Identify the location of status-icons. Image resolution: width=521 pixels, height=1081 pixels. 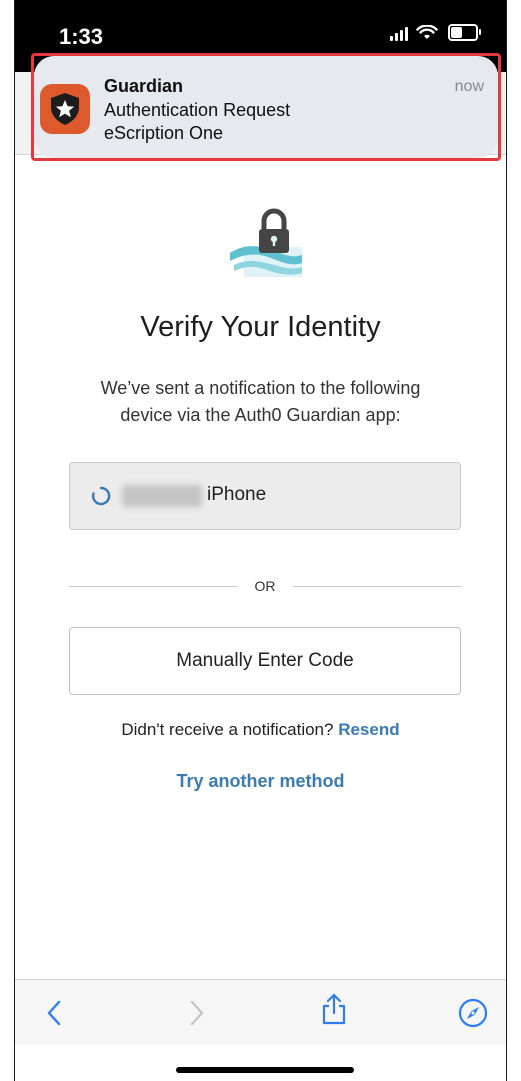
(435, 32).